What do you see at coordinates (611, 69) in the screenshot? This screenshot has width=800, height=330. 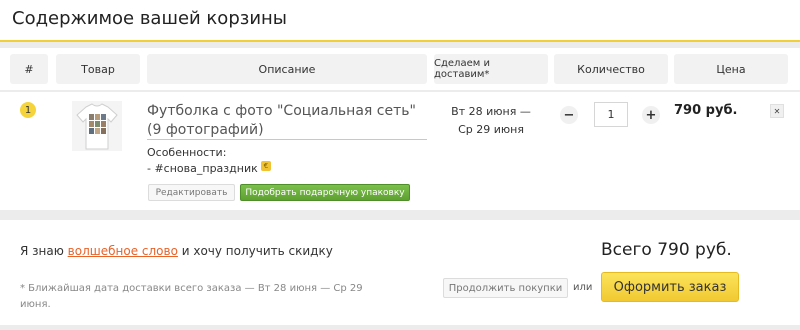 I see `column-header-quantity: Количество` at bounding box center [611, 69].